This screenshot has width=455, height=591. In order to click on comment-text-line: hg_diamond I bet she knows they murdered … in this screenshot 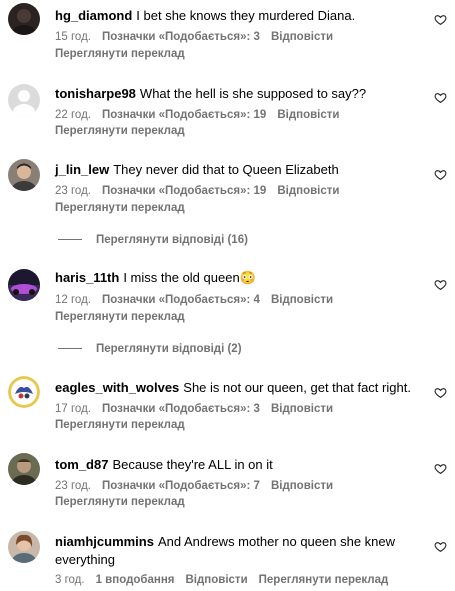, I will do `click(237, 16)`.